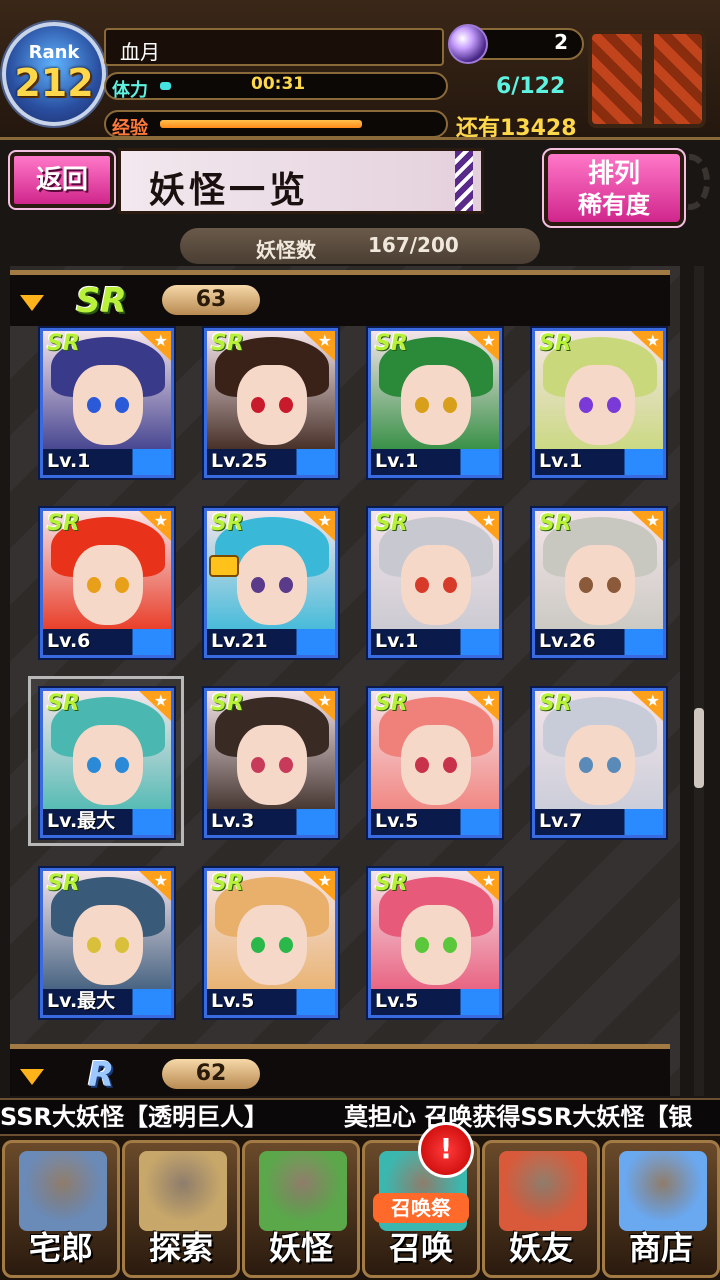 This screenshot has height=1280, width=720. Describe the element at coordinates (211, 300) in the screenshot. I see `rarity-count: 63` at that location.